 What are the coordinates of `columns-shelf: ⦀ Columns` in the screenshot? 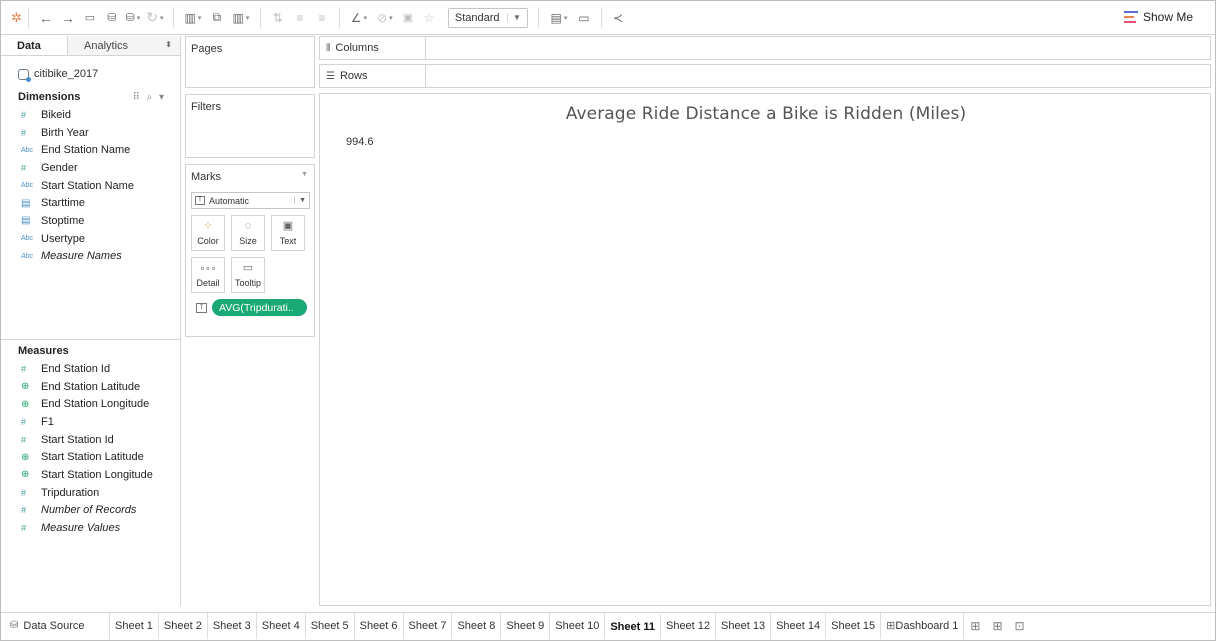 It's located at (765, 48).